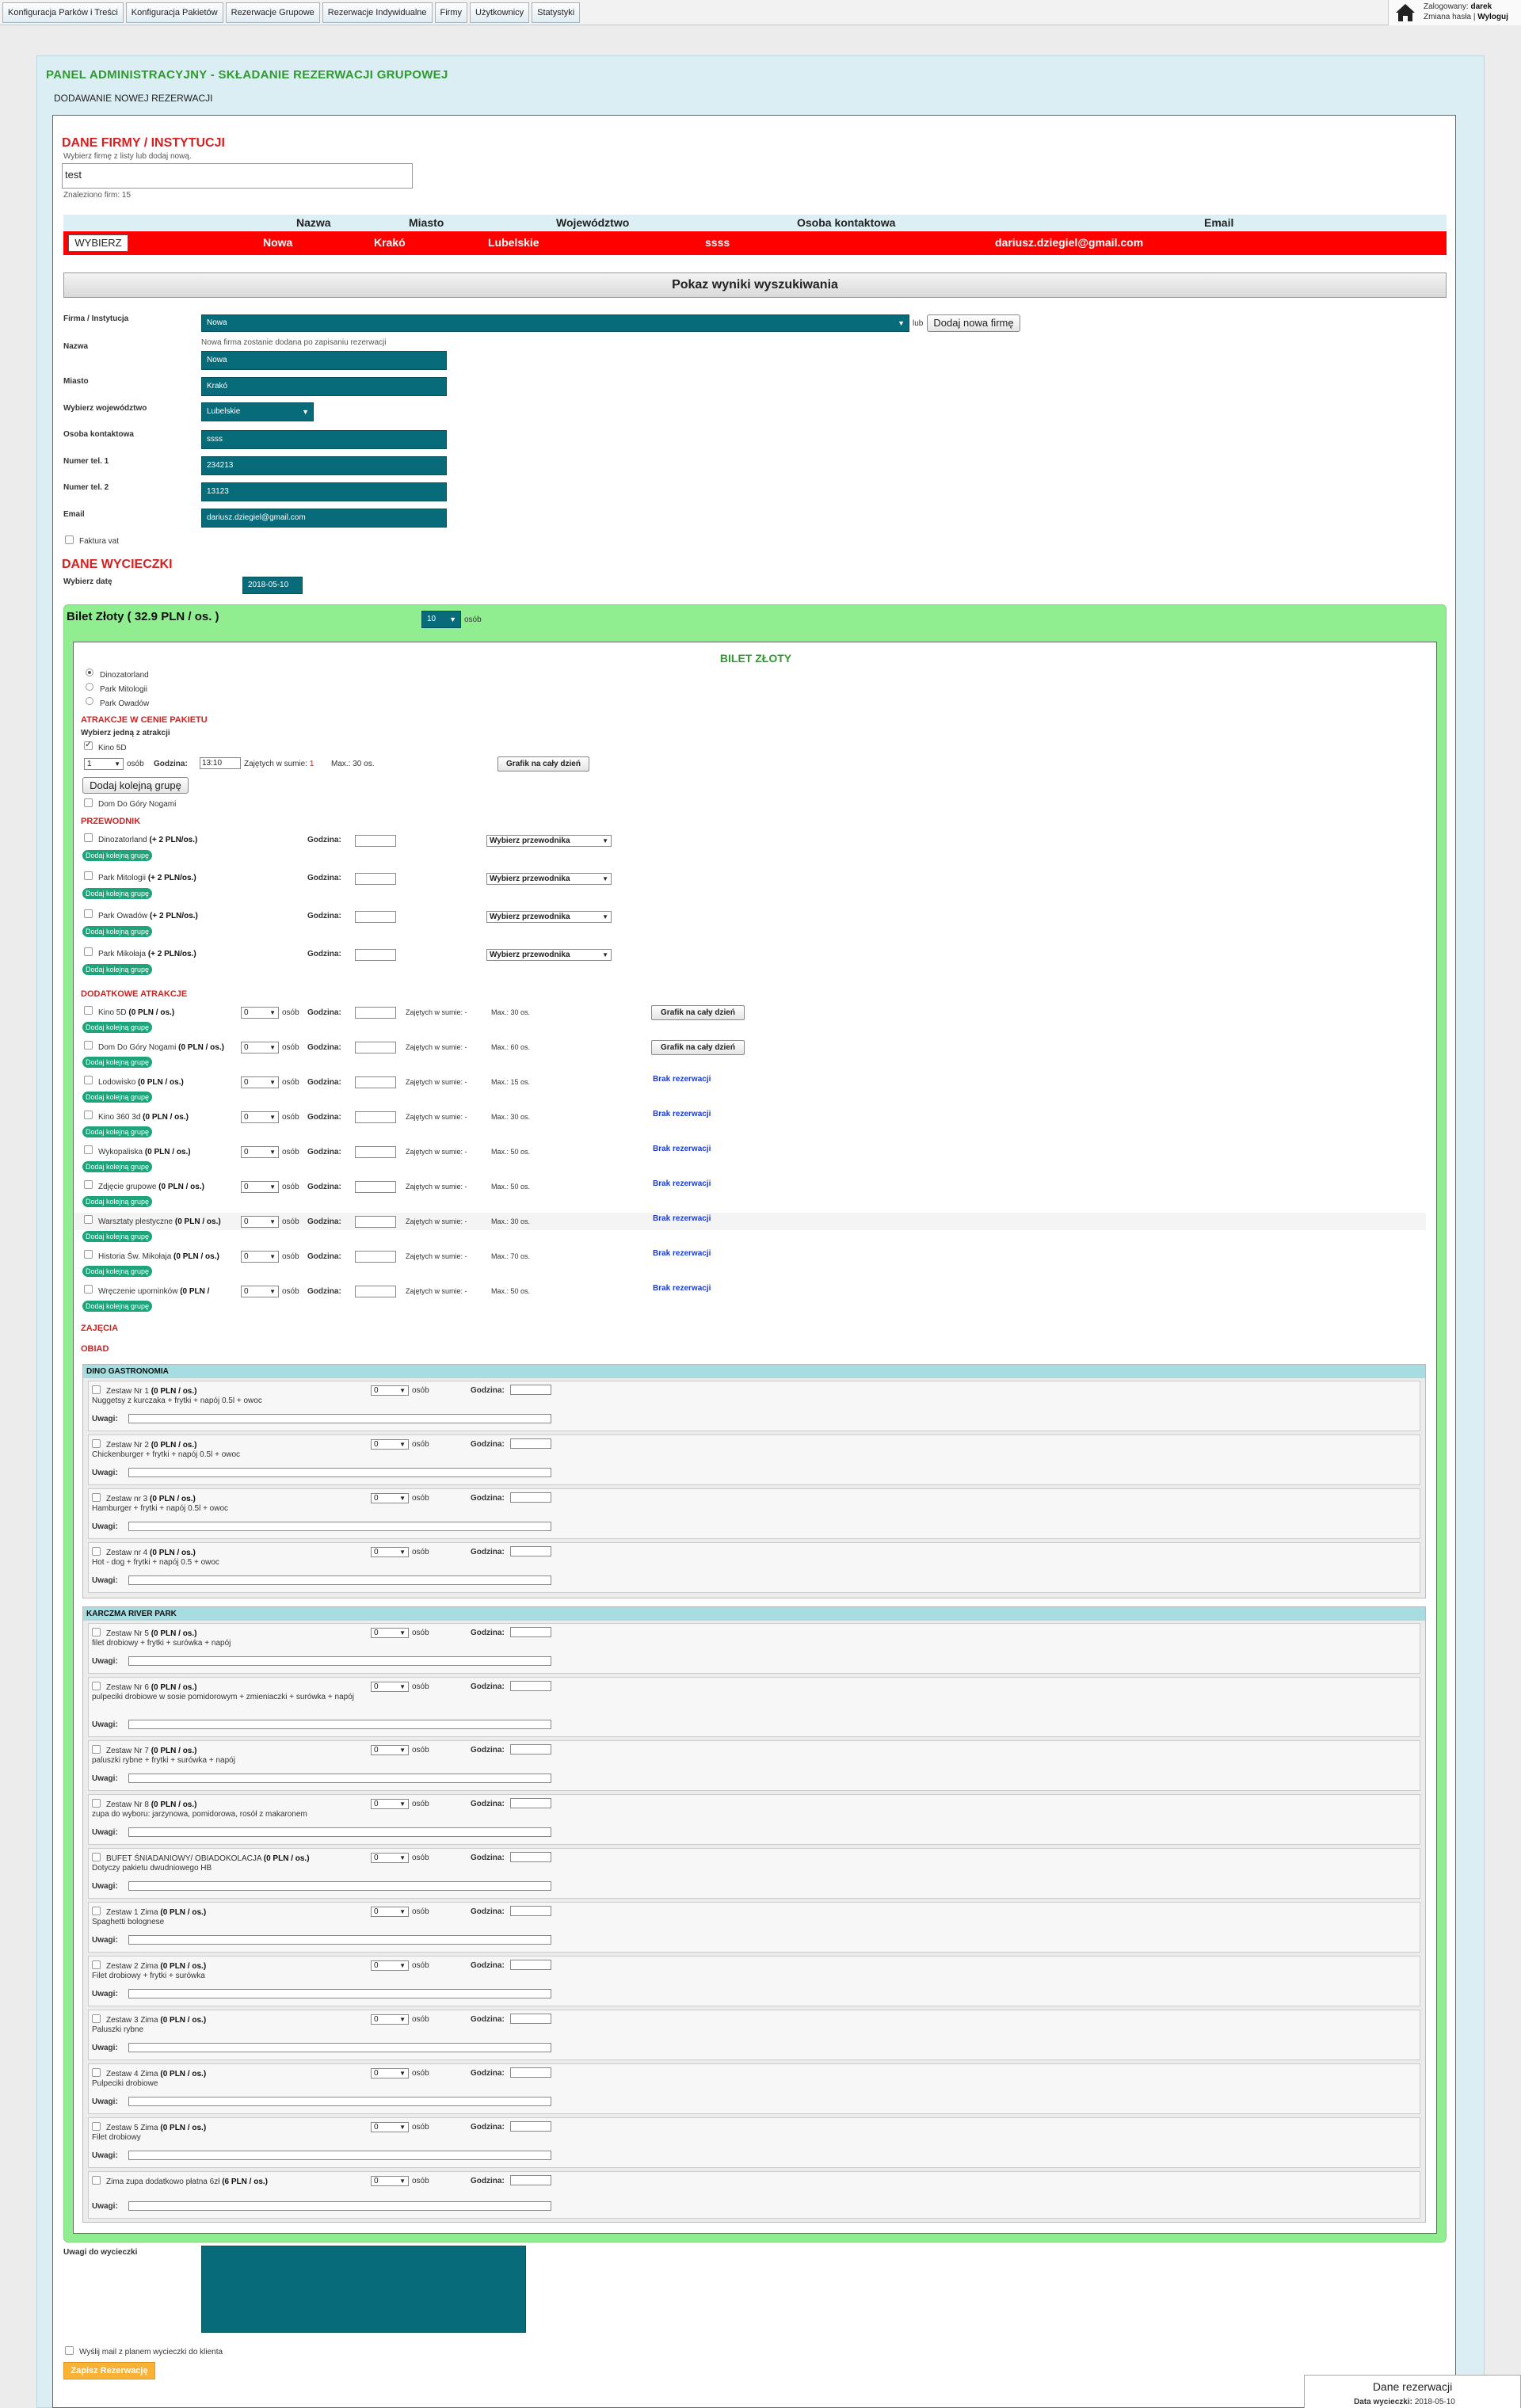  Describe the element at coordinates (258, 411) in the screenshot. I see `woj-select: Lubelskie ▼` at that location.